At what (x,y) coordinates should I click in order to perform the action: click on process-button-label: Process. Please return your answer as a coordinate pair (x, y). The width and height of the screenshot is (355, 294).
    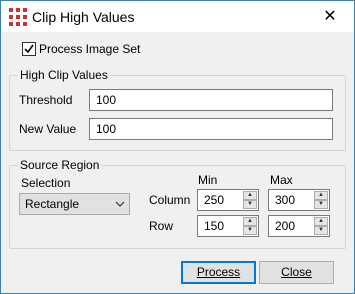
    Looking at the image, I should click on (218, 272).